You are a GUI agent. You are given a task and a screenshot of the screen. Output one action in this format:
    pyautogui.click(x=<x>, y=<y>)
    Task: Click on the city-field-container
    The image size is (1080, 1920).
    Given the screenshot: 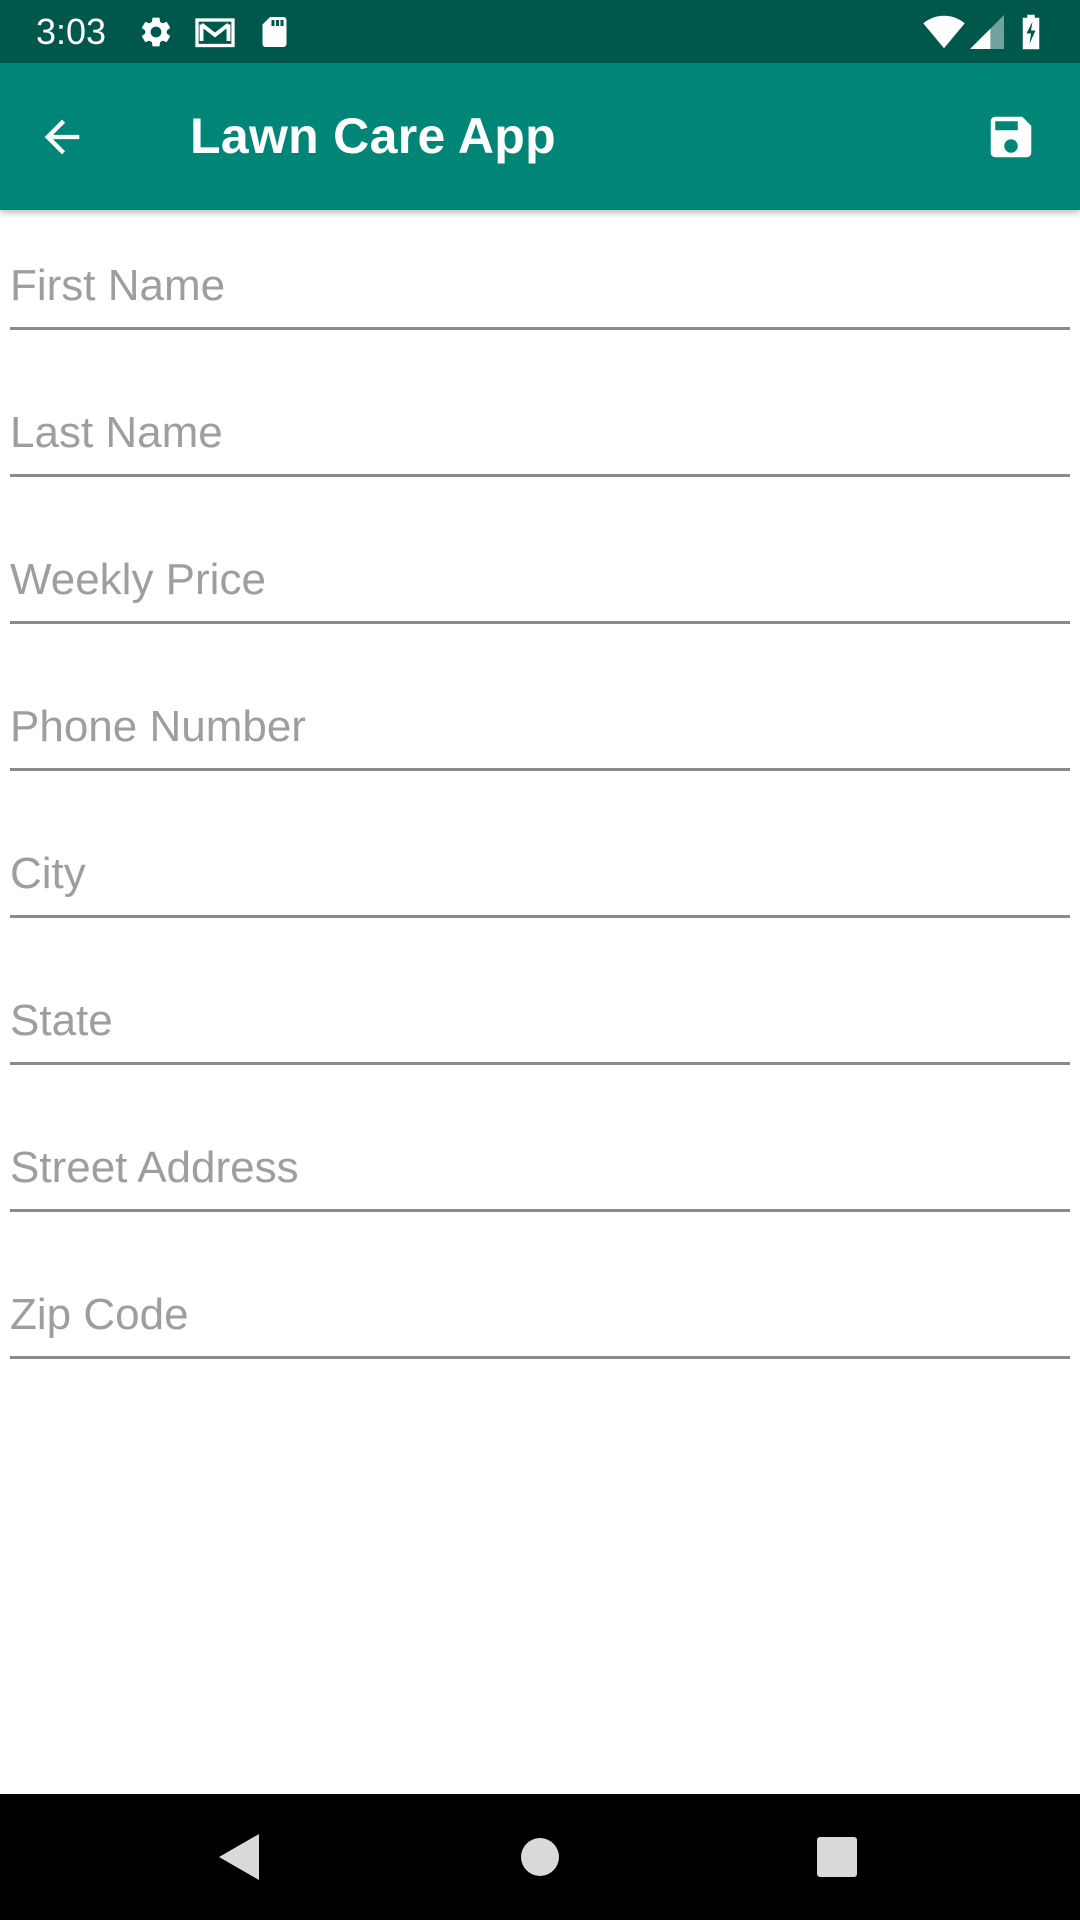 What is the action you would take?
    pyautogui.click(x=540, y=858)
    